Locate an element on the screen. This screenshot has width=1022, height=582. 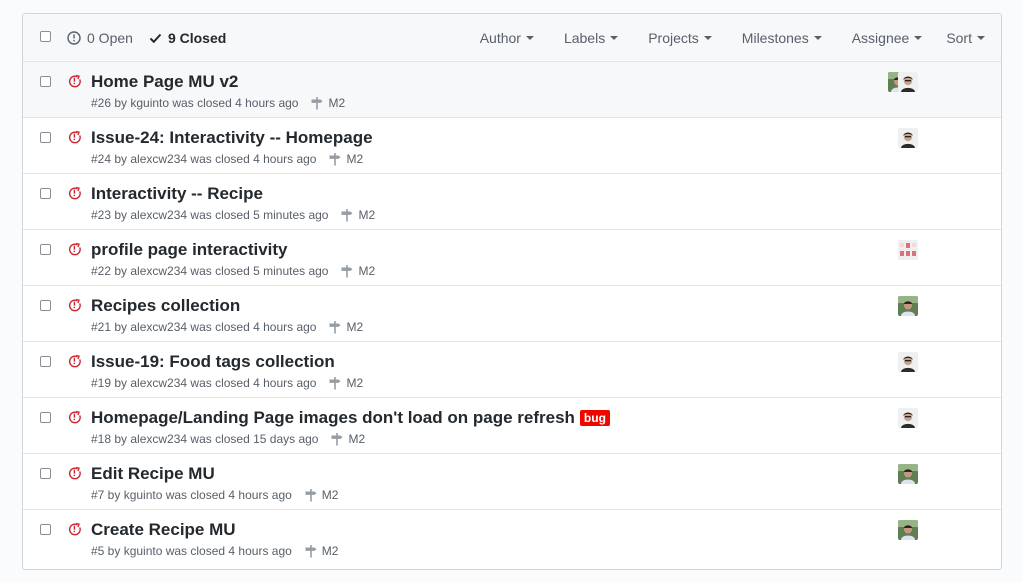
projects-filter-label: Projects is located at coordinates (673, 38).